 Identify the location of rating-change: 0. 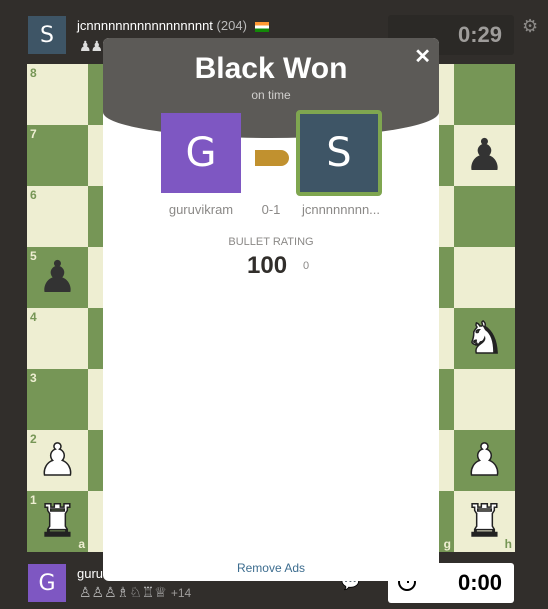
(306, 266).